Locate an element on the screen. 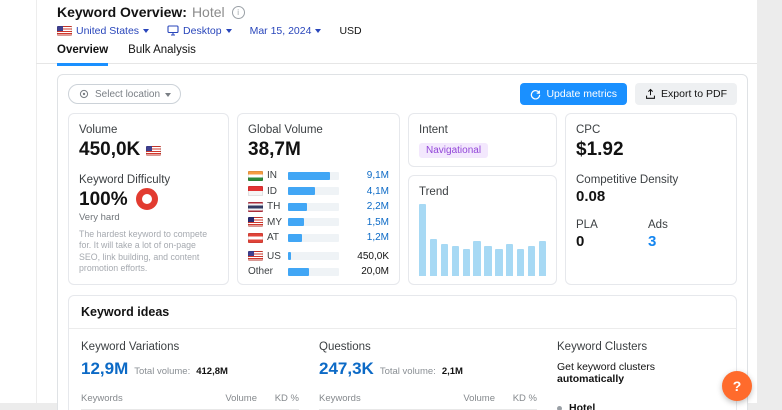 This screenshot has height=410, width=782. clusters-subtitle-text: Get keyword clusters is located at coordinates (606, 367).